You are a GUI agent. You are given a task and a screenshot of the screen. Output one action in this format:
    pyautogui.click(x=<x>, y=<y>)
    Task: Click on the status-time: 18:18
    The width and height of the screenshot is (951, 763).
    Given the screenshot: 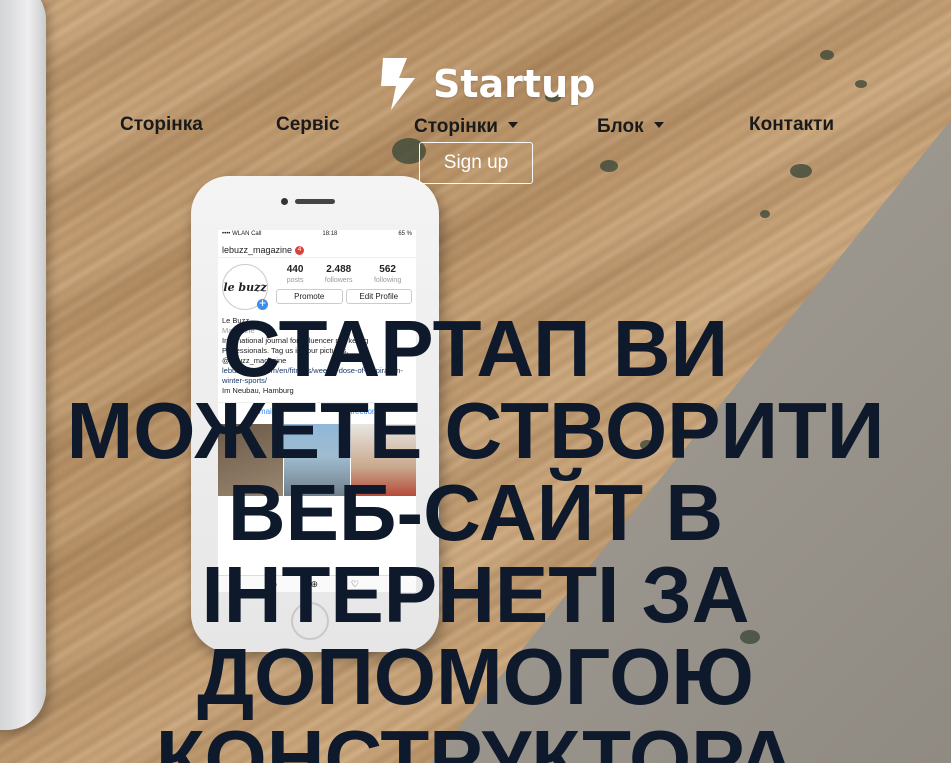 What is the action you would take?
    pyautogui.click(x=330, y=234)
    